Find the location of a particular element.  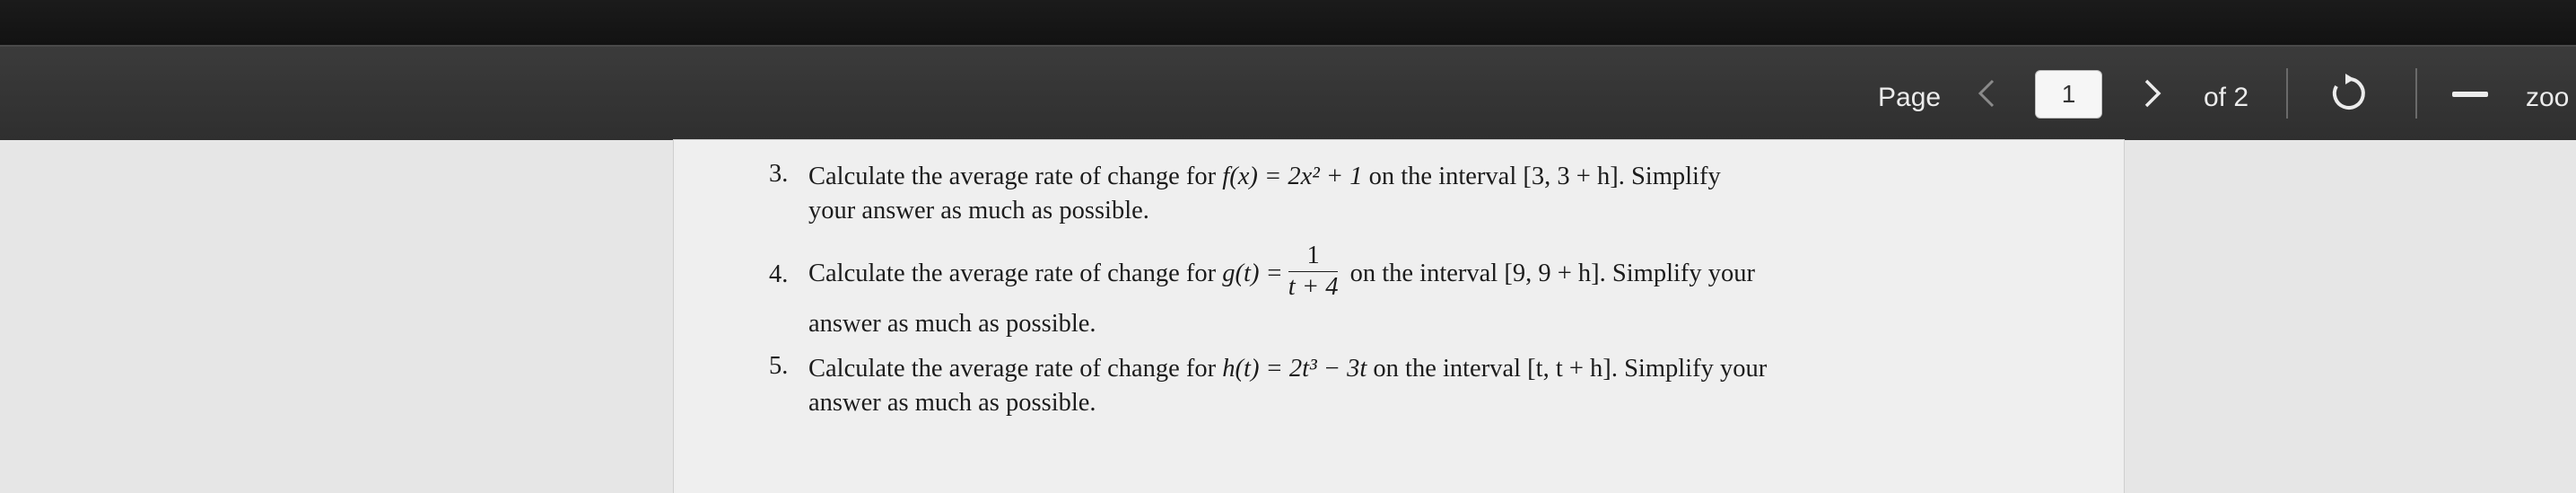

interval-expression: [t, t + h] is located at coordinates (1569, 369).